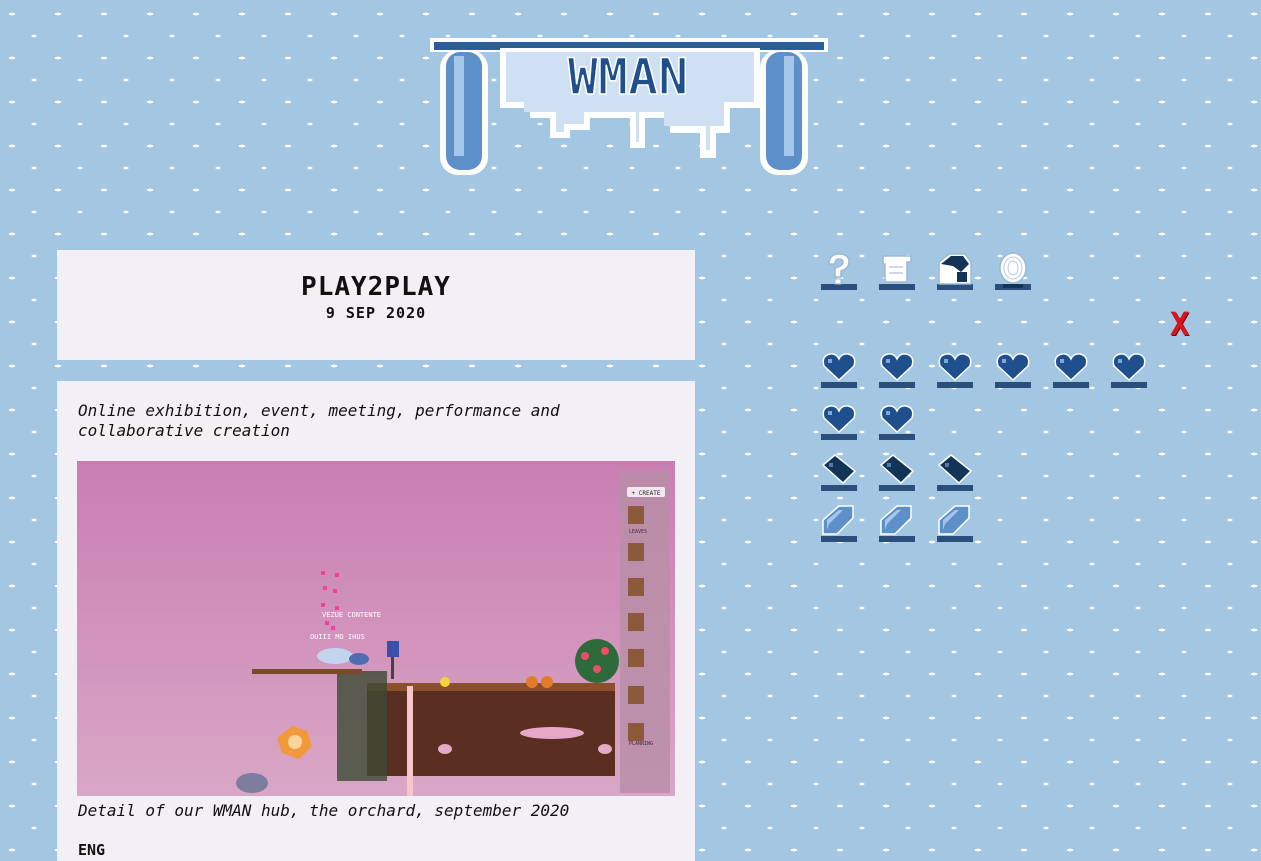  I want to click on post-header: PLAY2PLAY 9 SEP 2020, so click(376, 305).